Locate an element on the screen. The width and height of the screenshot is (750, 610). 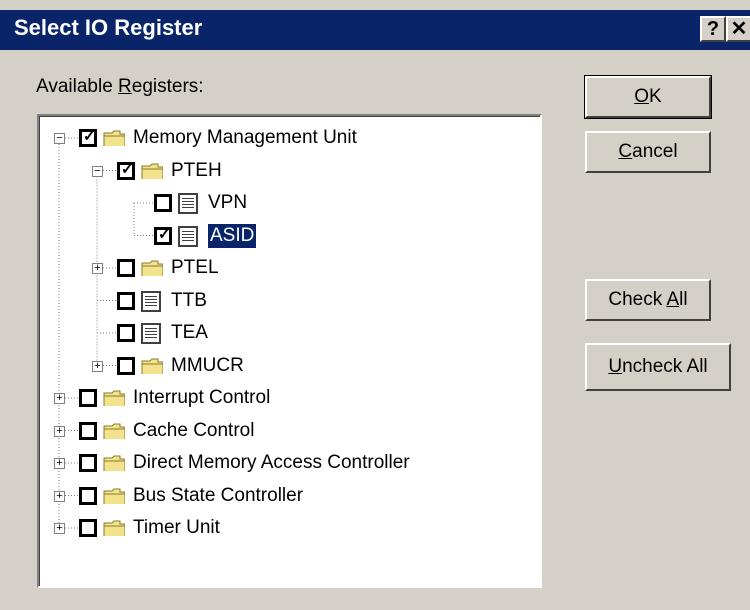
close-icon: ✕ is located at coordinates (739, 29).